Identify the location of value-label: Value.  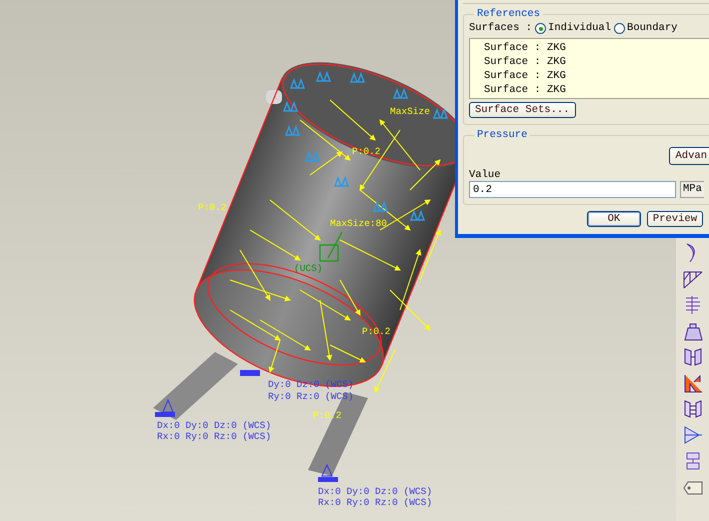
(485, 175).